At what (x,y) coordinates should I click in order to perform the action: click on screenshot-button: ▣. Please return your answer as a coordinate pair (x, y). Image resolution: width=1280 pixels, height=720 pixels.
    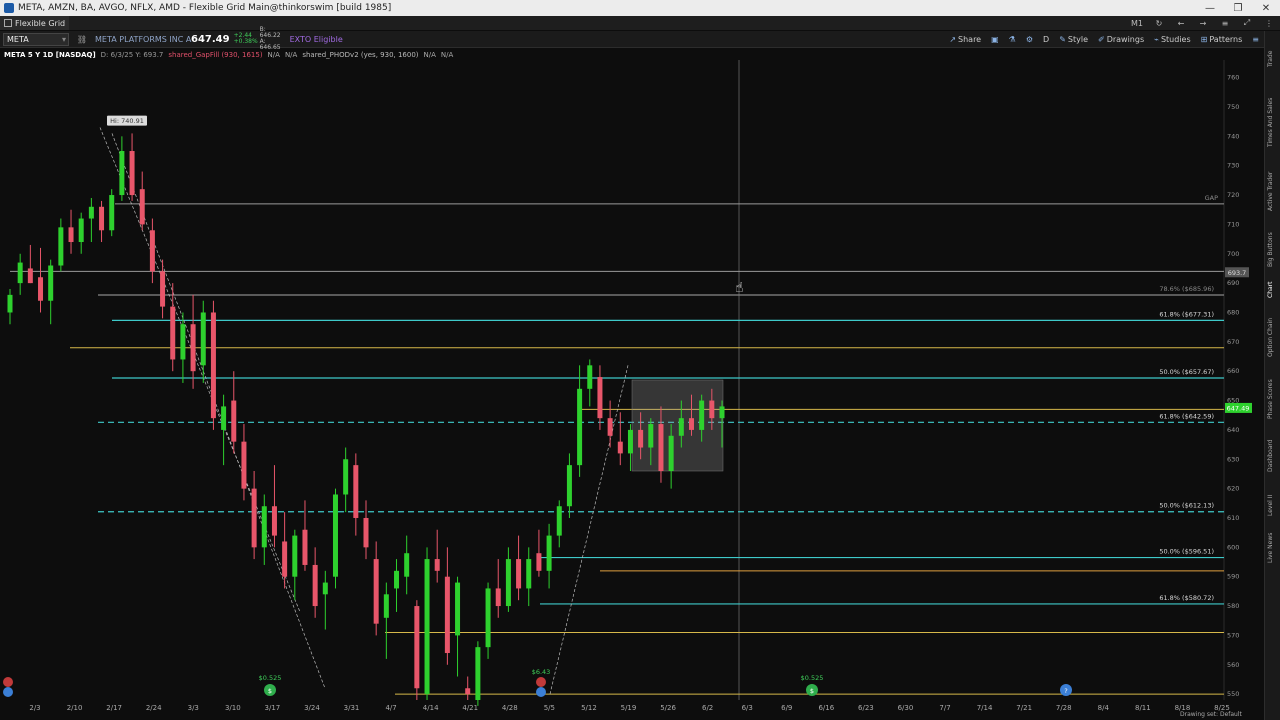
    Looking at the image, I should click on (995, 39).